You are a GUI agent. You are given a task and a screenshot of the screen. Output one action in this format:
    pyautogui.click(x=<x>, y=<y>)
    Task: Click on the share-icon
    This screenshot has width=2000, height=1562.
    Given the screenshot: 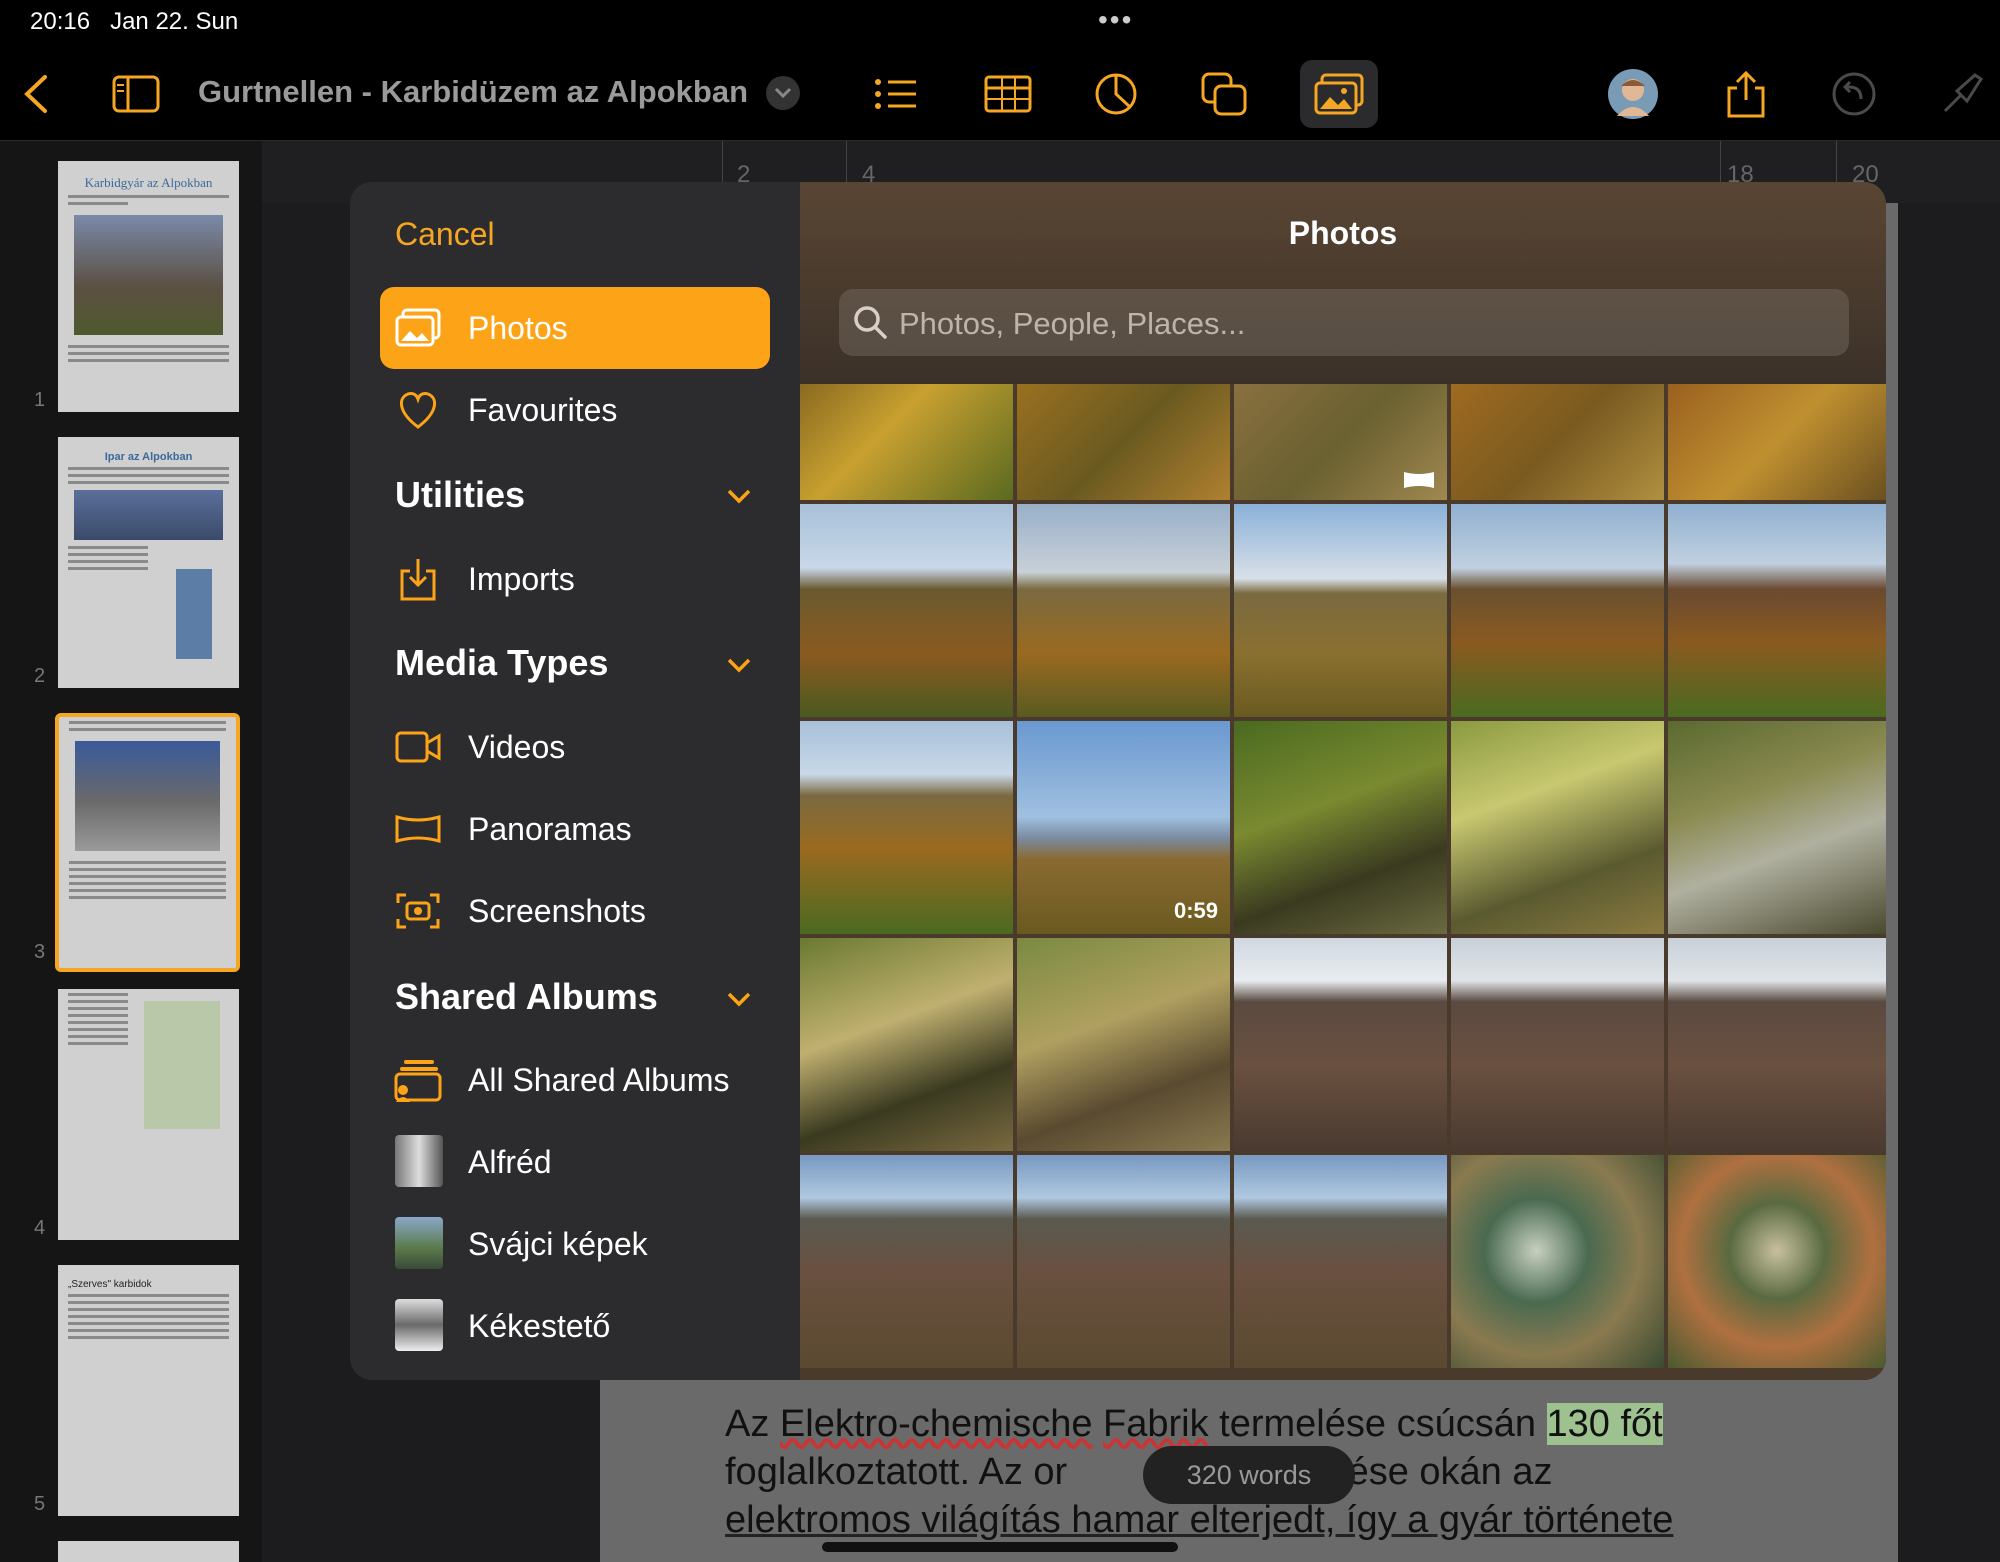 What is the action you would take?
    pyautogui.click(x=1746, y=94)
    